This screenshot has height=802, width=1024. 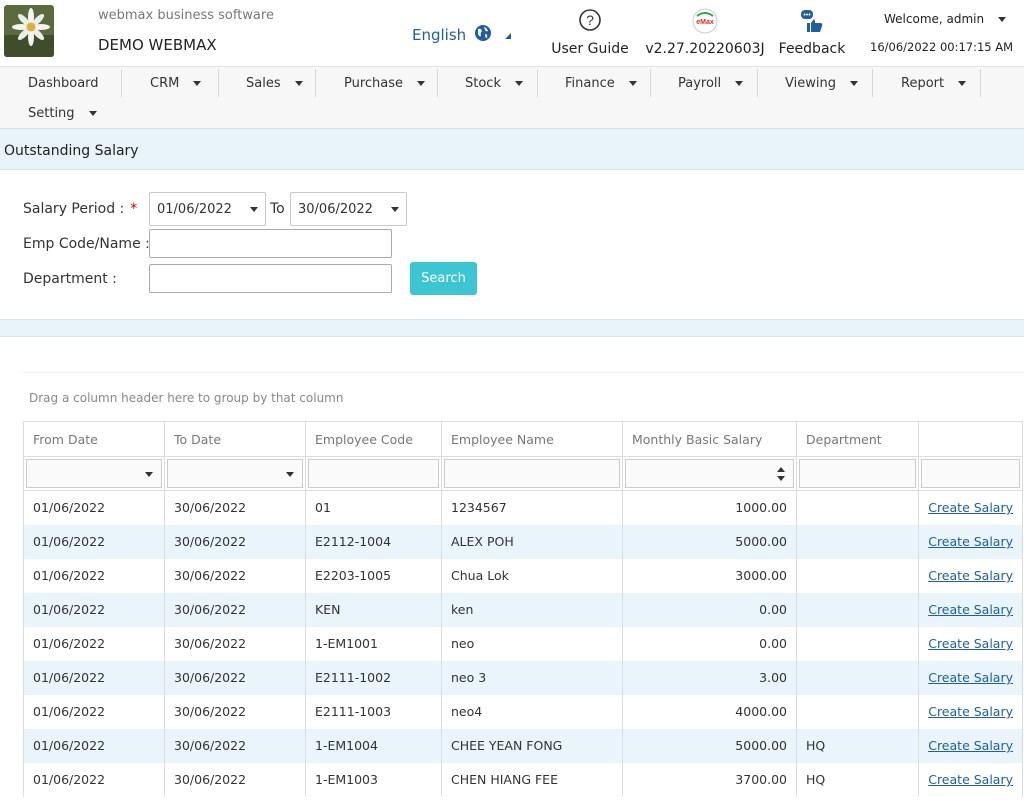 What do you see at coordinates (94, 439) in the screenshot?
I see `column-header-from-date: From Date` at bounding box center [94, 439].